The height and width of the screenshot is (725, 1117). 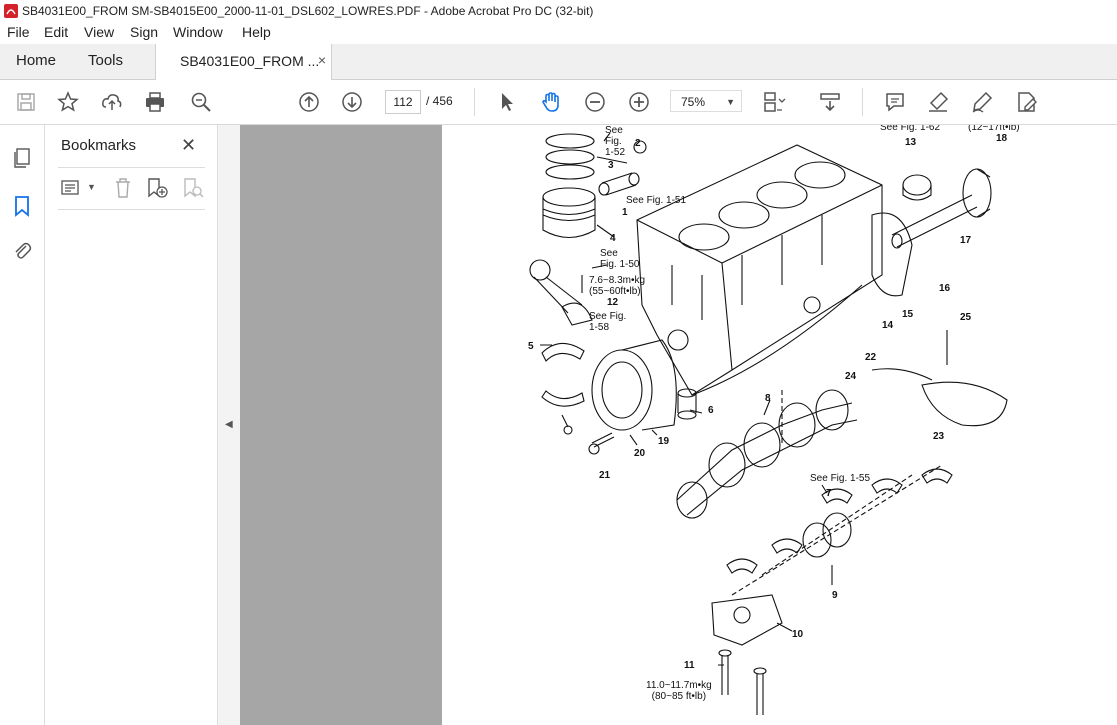 What do you see at coordinates (615, 141) in the screenshot?
I see `callout-see-fig-1-52: See Fig. 1-52` at bounding box center [615, 141].